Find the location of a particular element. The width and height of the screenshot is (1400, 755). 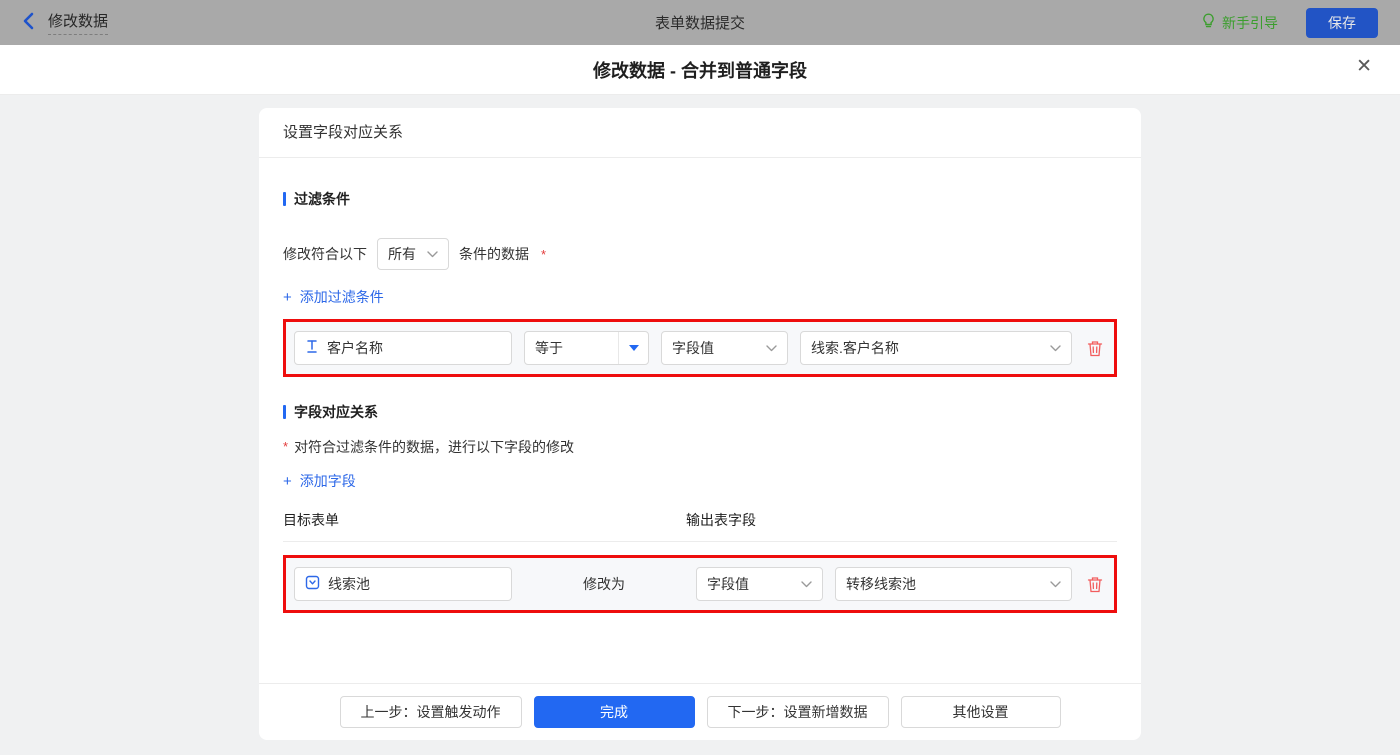

match-suffix-text: 条件的数据 is located at coordinates (494, 254).